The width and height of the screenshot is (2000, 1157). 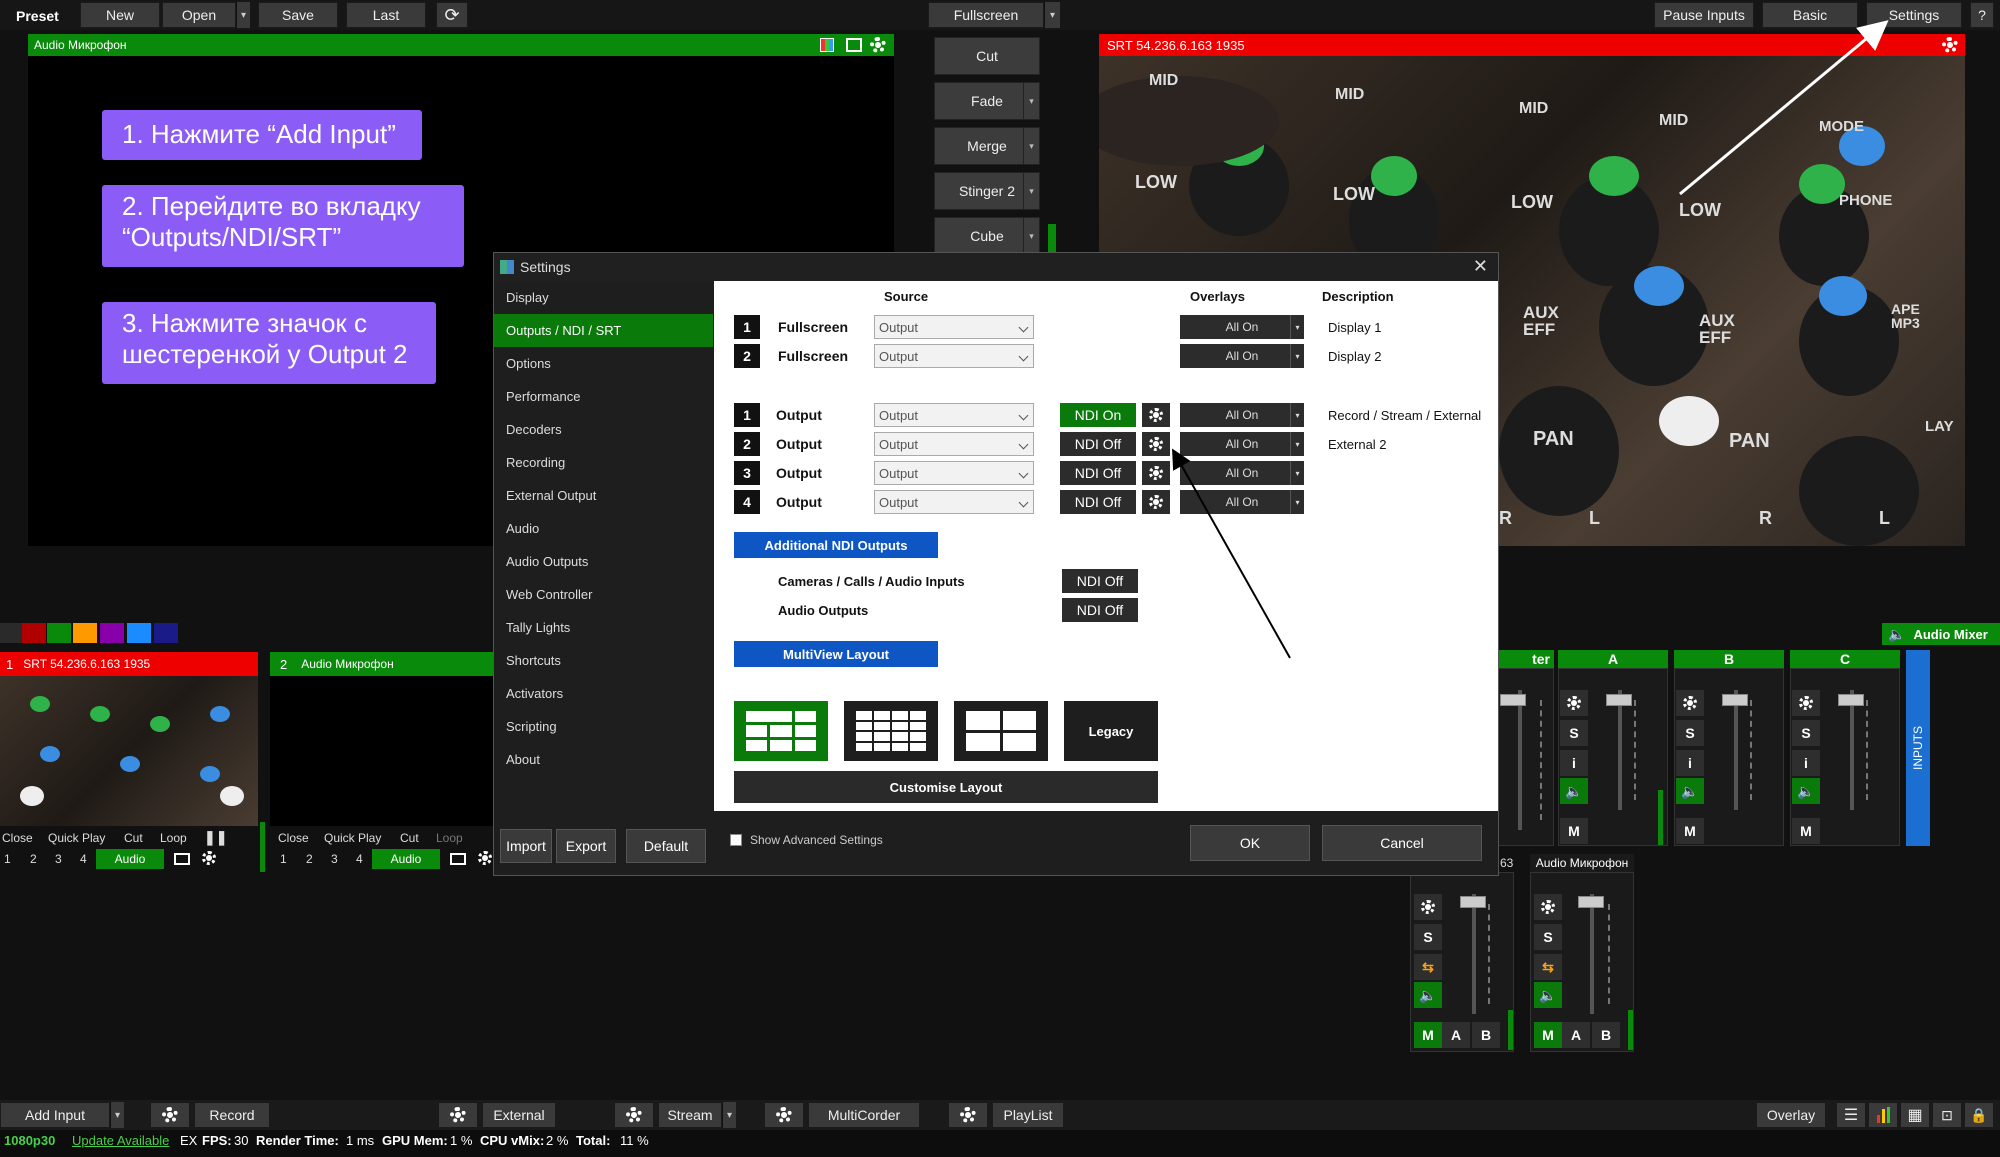 I want to click on input1-monitor-icon, so click(x=182, y=859).